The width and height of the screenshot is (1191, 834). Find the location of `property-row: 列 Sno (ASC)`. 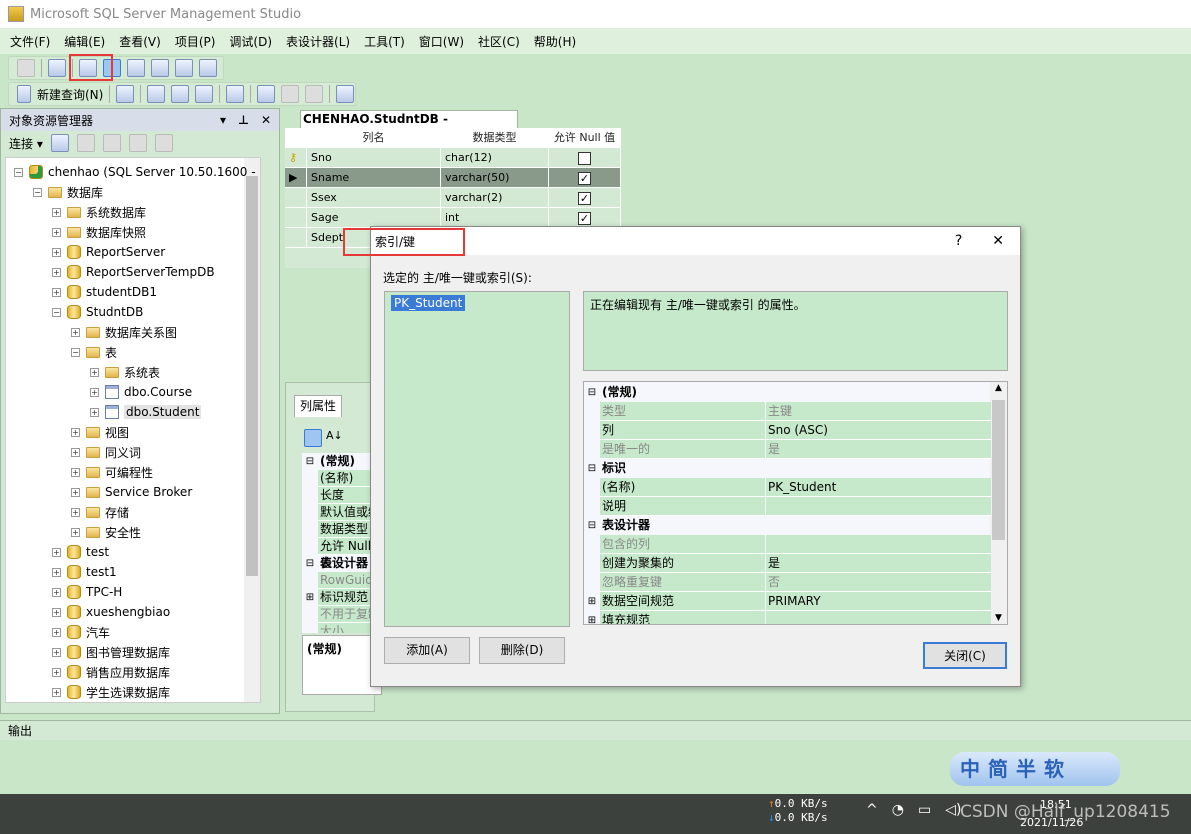

property-row: 列 Sno (ASC) is located at coordinates (787, 430).